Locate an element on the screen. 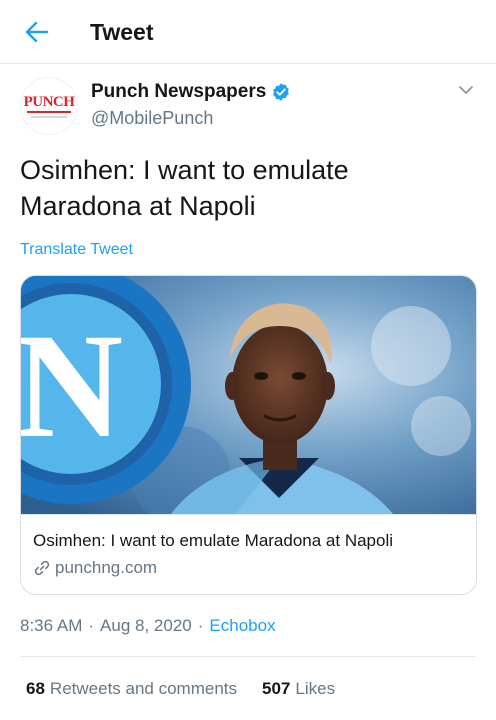 The image size is (496, 720). retweets-stat: 68 Retweets and comments is located at coordinates (131, 689).